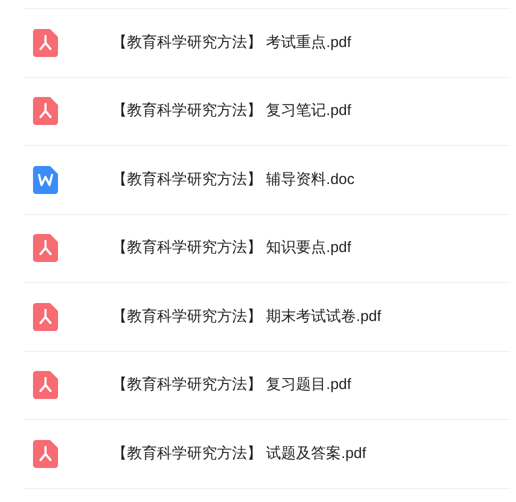 The image size is (516, 502). I want to click on file-name: 【教育科学研究方法】 知识要点.pdf, so click(232, 248).